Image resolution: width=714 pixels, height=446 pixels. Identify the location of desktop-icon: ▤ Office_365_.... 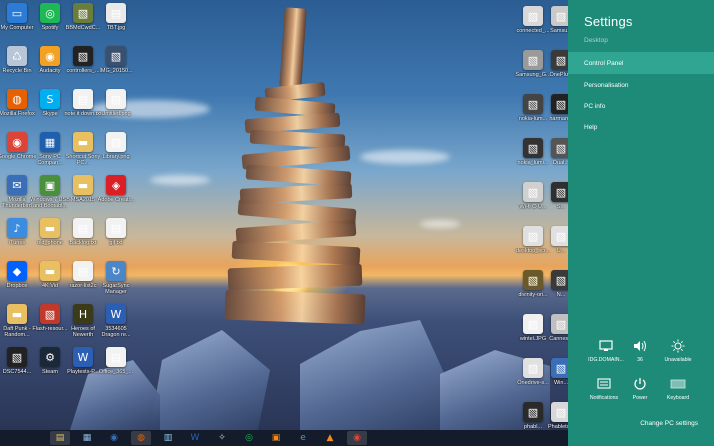
(116, 368).